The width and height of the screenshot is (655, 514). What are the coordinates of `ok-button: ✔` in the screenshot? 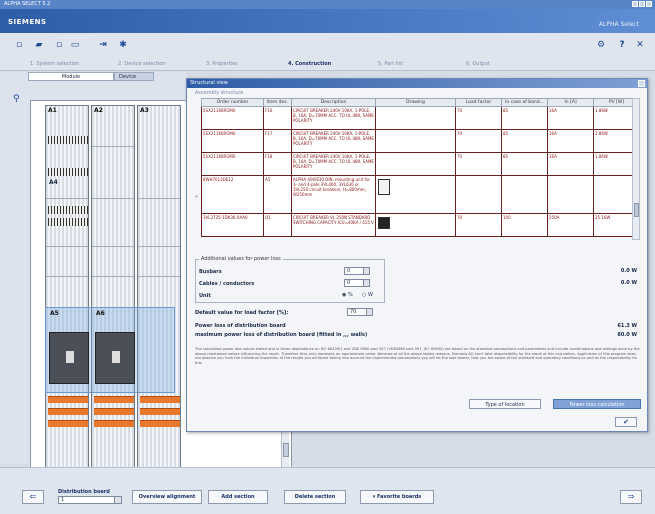 It's located at (626, 422).